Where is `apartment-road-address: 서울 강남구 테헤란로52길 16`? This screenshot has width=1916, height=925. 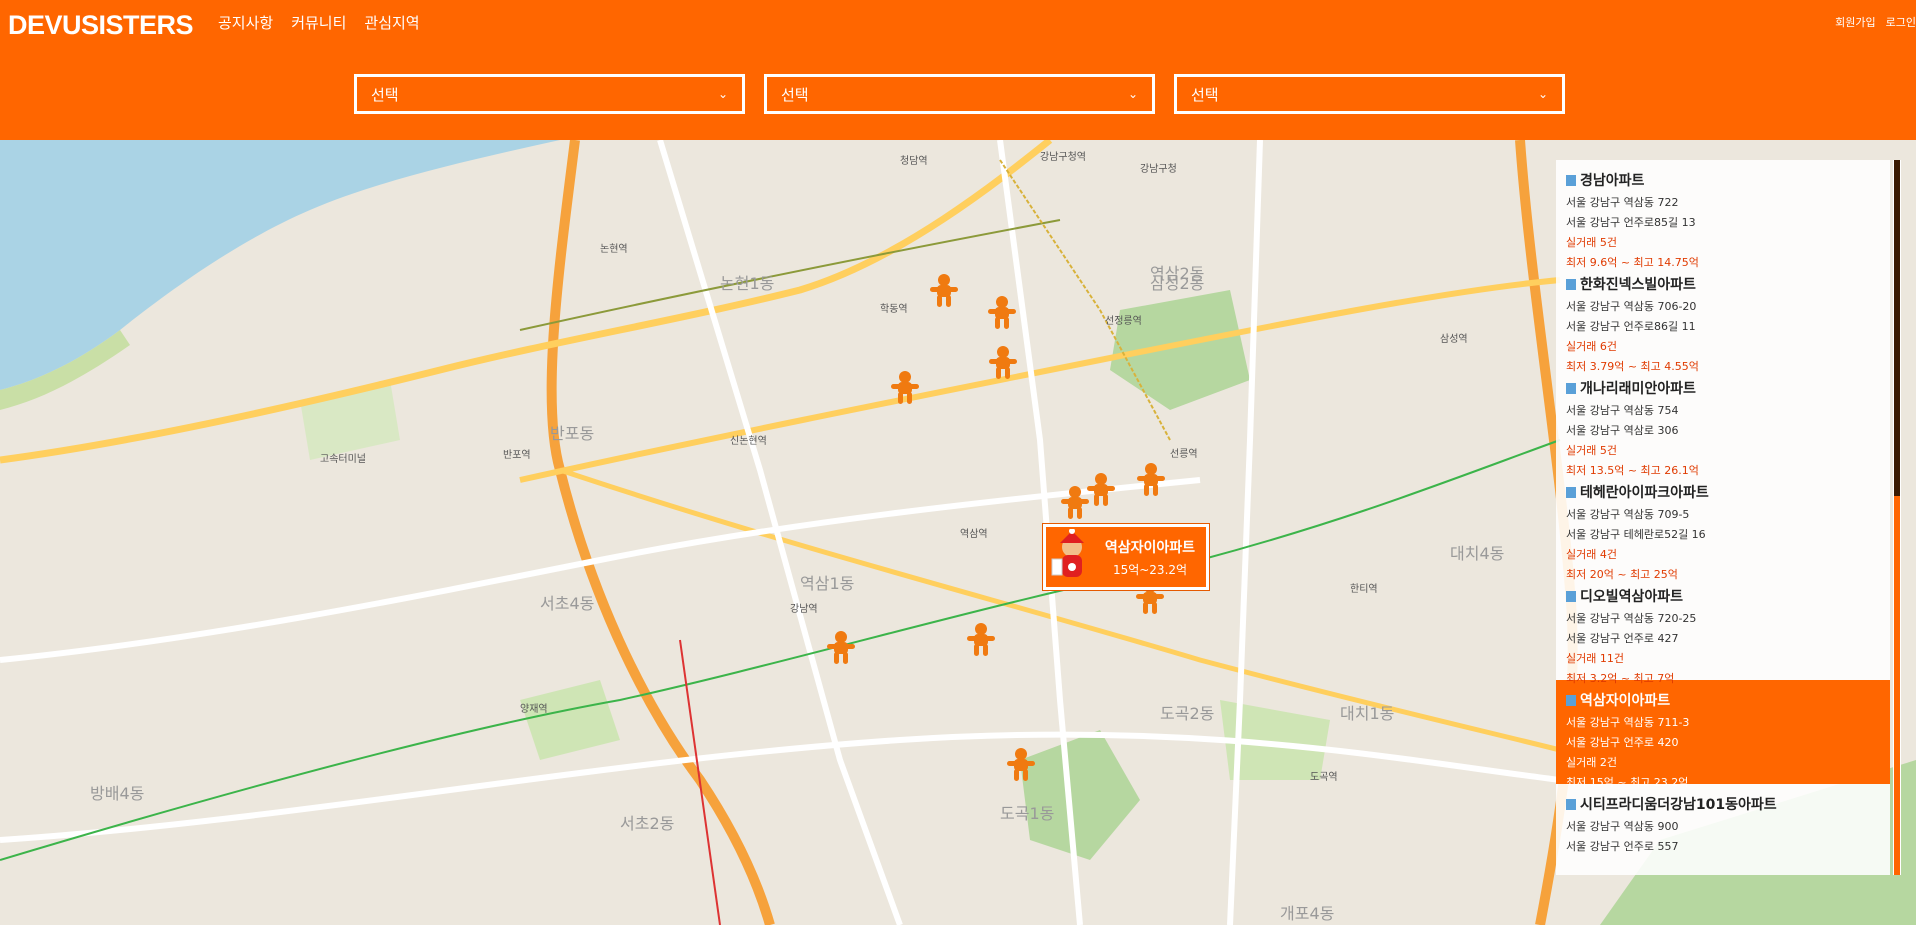
apartment-road-address: 서울 강남구 테헤란로52길 16 is located at coordinates (1636, 534).